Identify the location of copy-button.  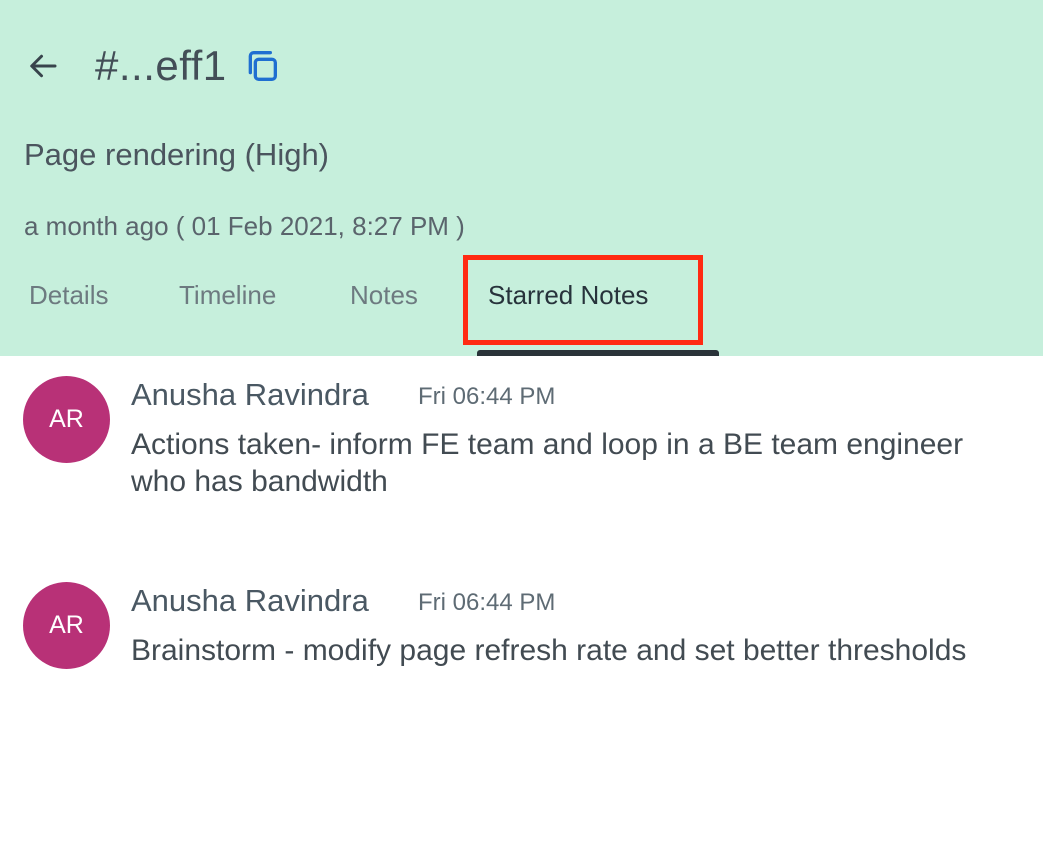
(262, 66).